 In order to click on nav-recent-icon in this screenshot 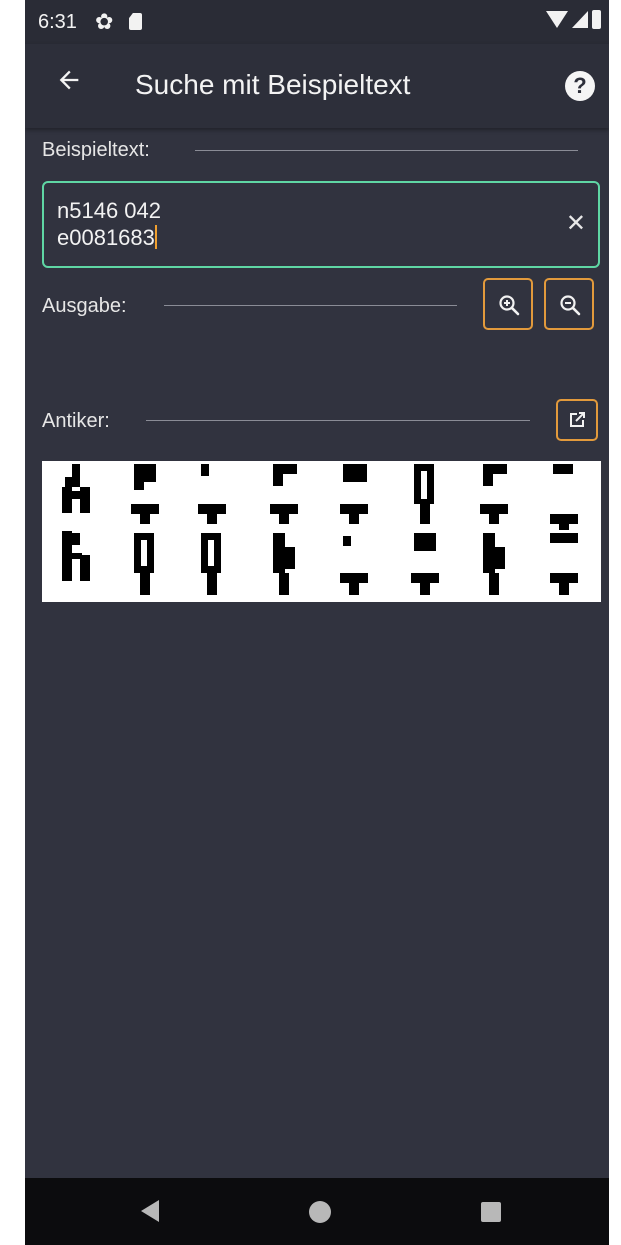, I will do `click(491, 1212)`.